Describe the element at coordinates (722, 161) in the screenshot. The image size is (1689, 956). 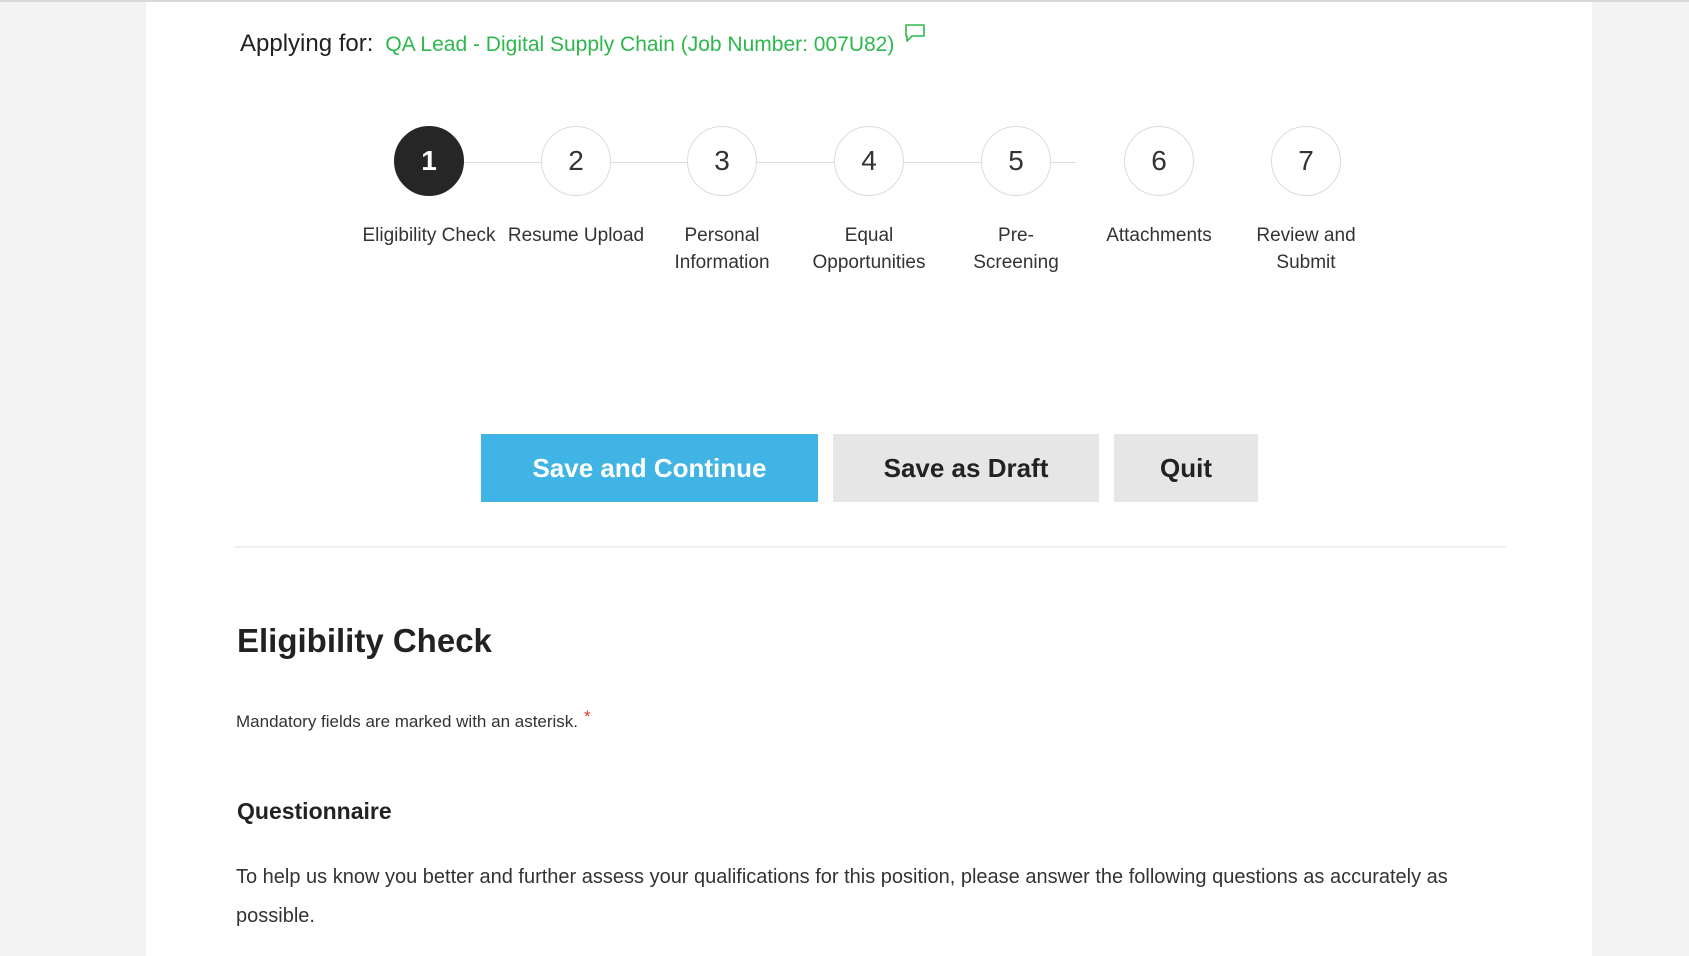
I see `step-number: 3` at that location.